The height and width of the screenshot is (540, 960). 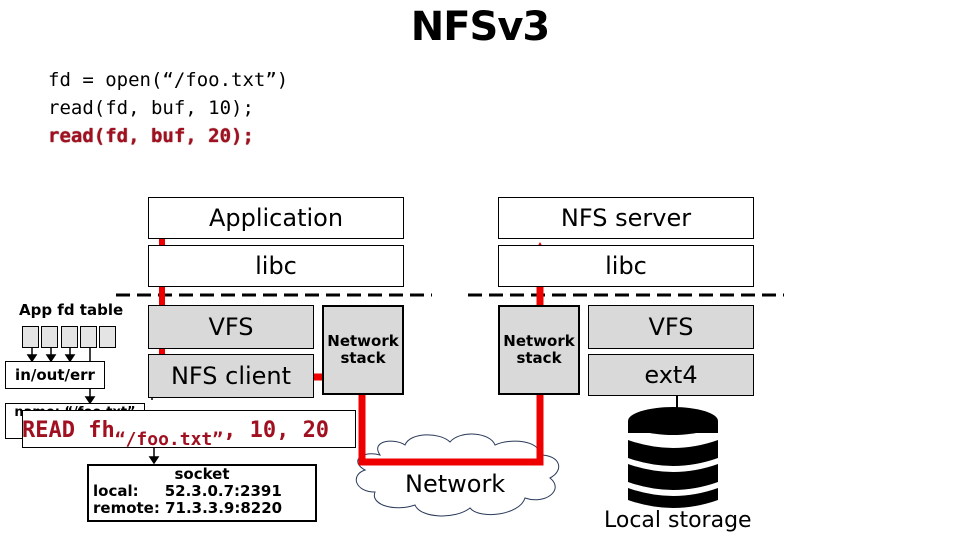 What do you see at coordinates (678, 520) in the screenshot?
I see `local-storage-label: Local storage` at bounding box center [678, 520].